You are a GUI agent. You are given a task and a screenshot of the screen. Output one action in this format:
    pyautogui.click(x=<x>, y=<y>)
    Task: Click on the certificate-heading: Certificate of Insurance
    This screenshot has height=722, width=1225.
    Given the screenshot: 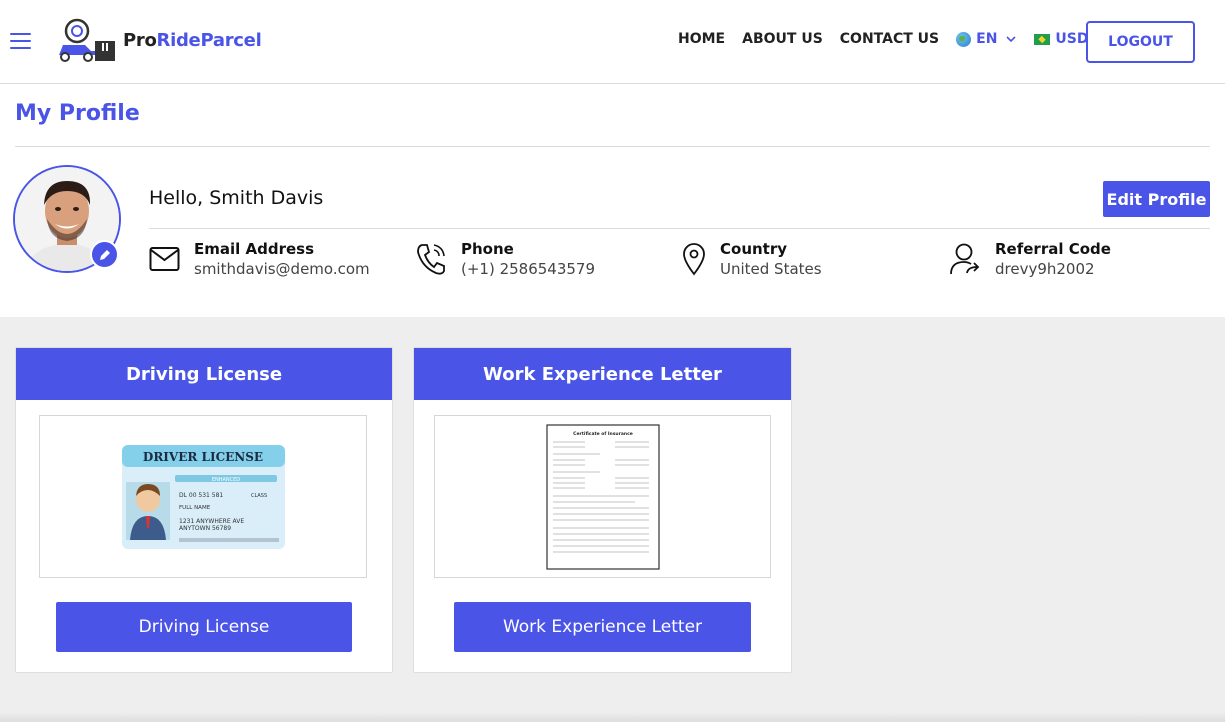 What is the action you would take?
    pyautogui.click(x=603, y=434)
    